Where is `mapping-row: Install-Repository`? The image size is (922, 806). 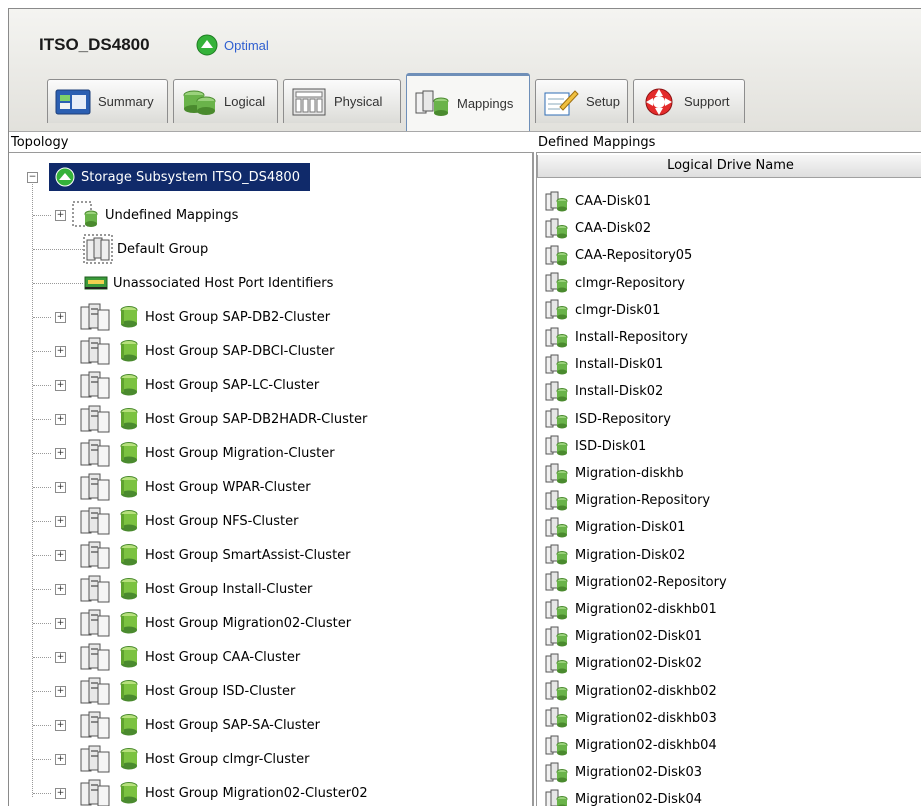 mapping-row: Install-Repository is located at coordinates (616, 337).